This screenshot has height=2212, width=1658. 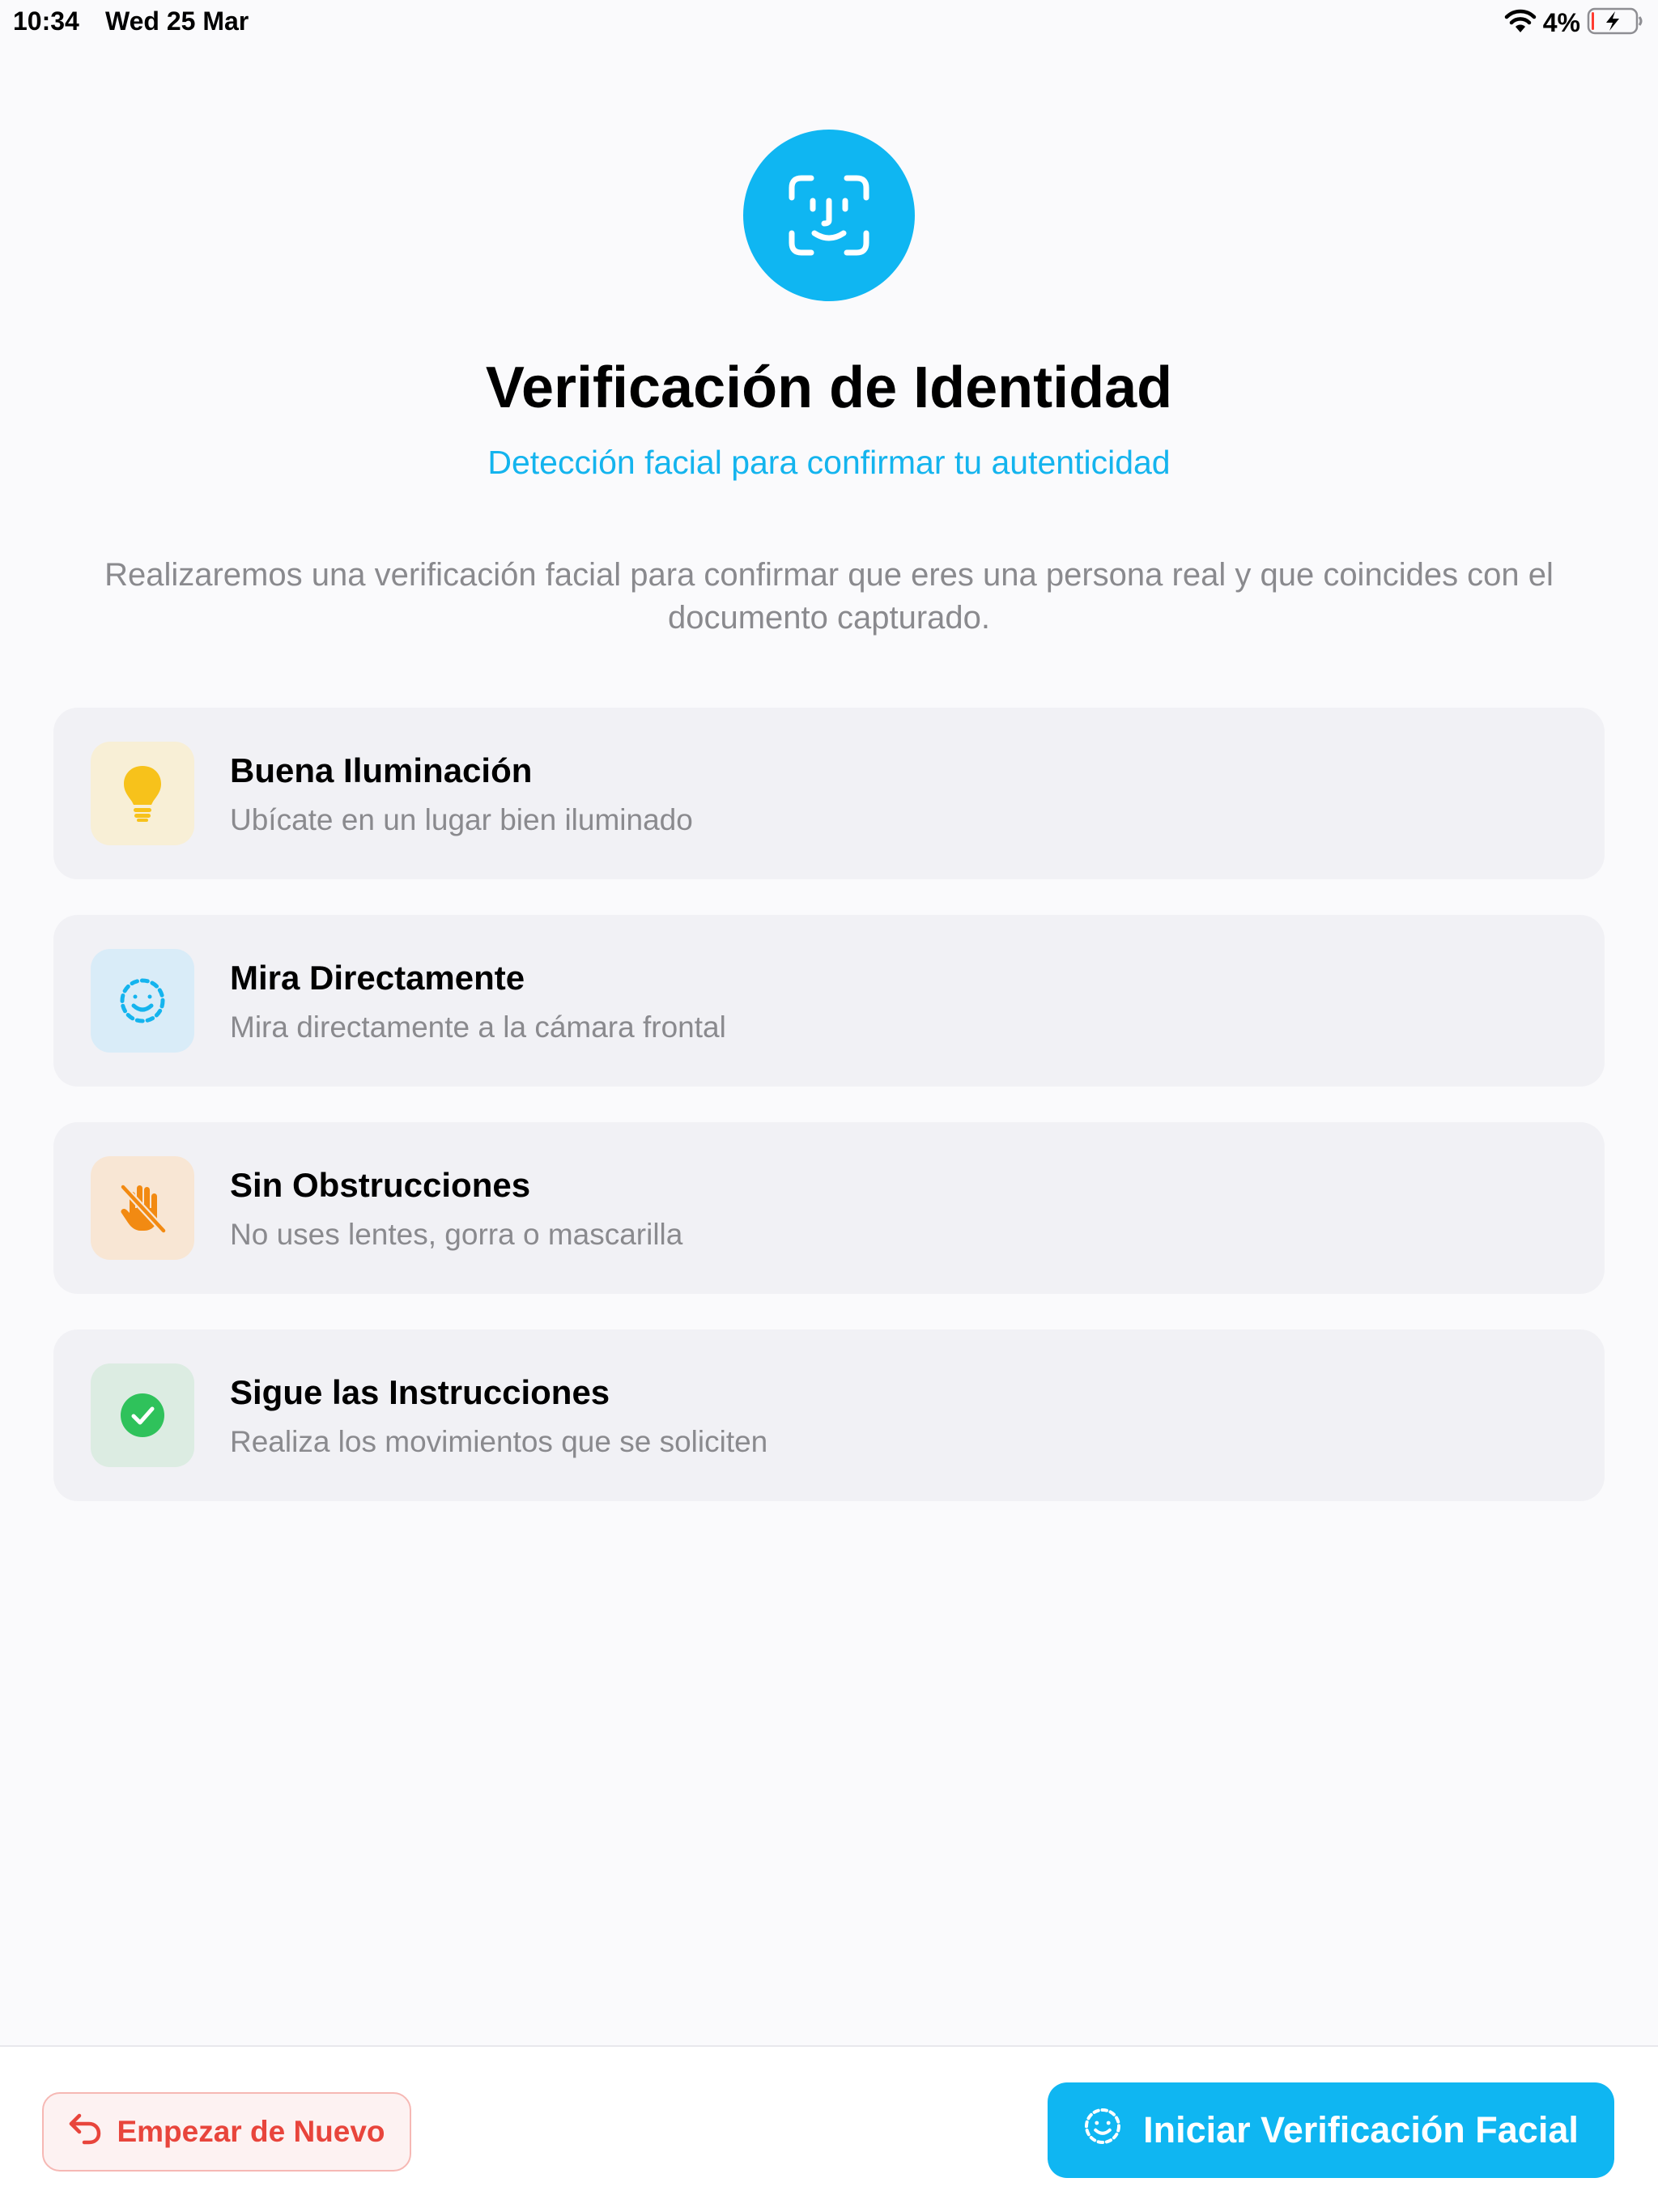 I want to click on status-bar: 10:34 Wed 25 Mar 4%, so click(x=829, y=22).